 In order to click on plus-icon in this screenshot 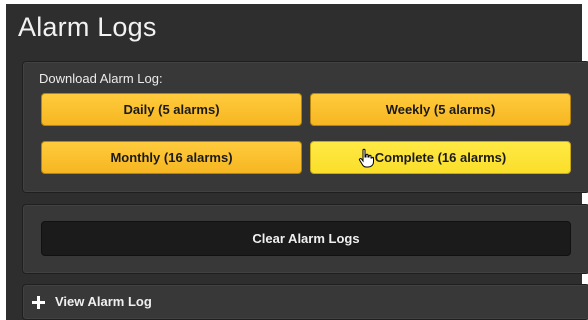, I will do `click(38, 302)`.